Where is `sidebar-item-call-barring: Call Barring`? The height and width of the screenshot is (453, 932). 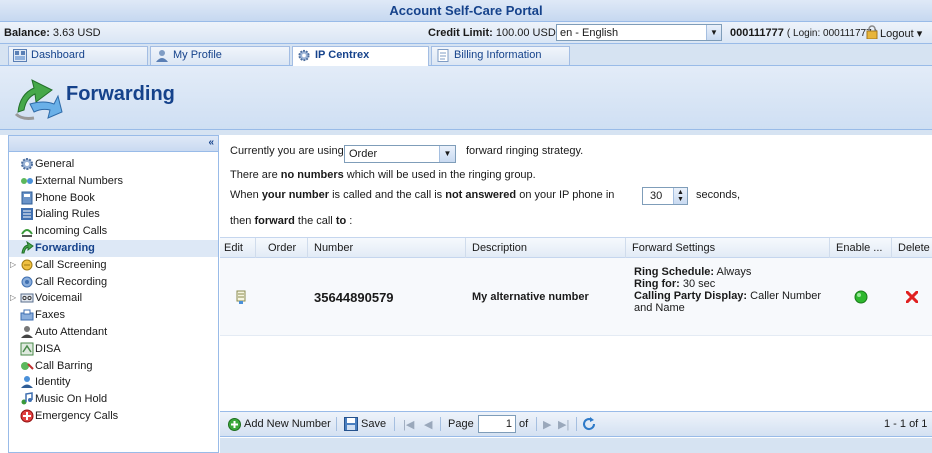
sidebar-item-call-barring: Call Barring is located at coordinates (113, 366).